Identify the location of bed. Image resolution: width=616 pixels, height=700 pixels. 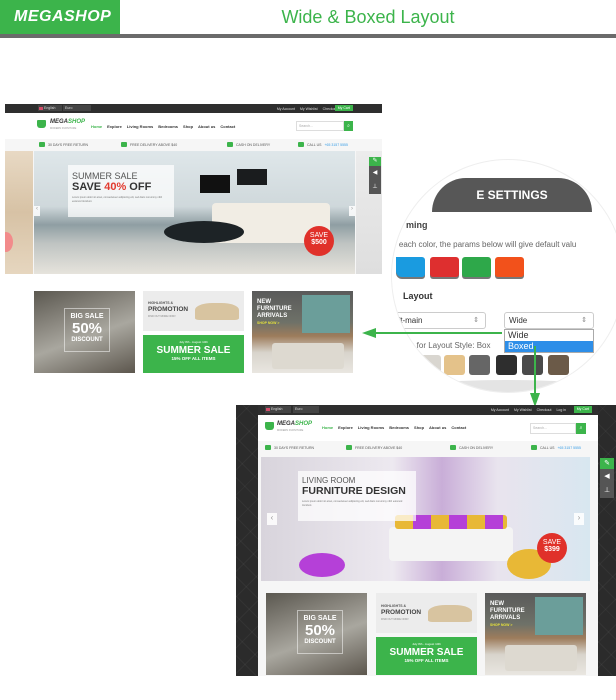
(308, 356).